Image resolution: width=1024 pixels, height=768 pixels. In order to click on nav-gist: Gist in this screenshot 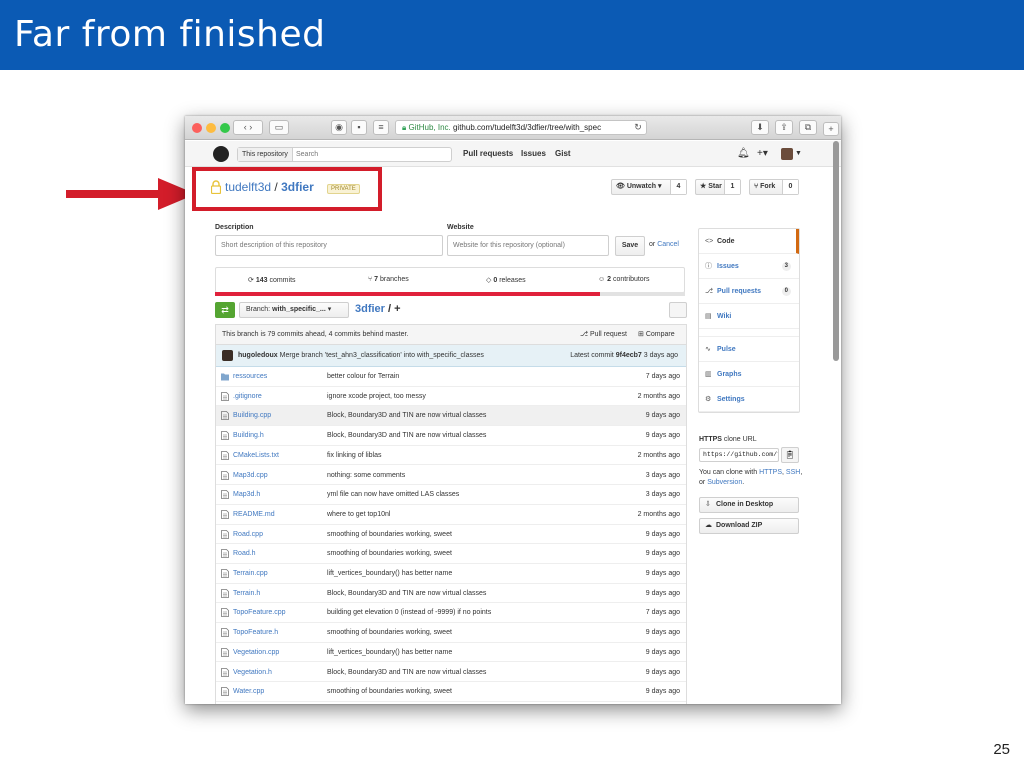, I will do `click(563, 153)`.